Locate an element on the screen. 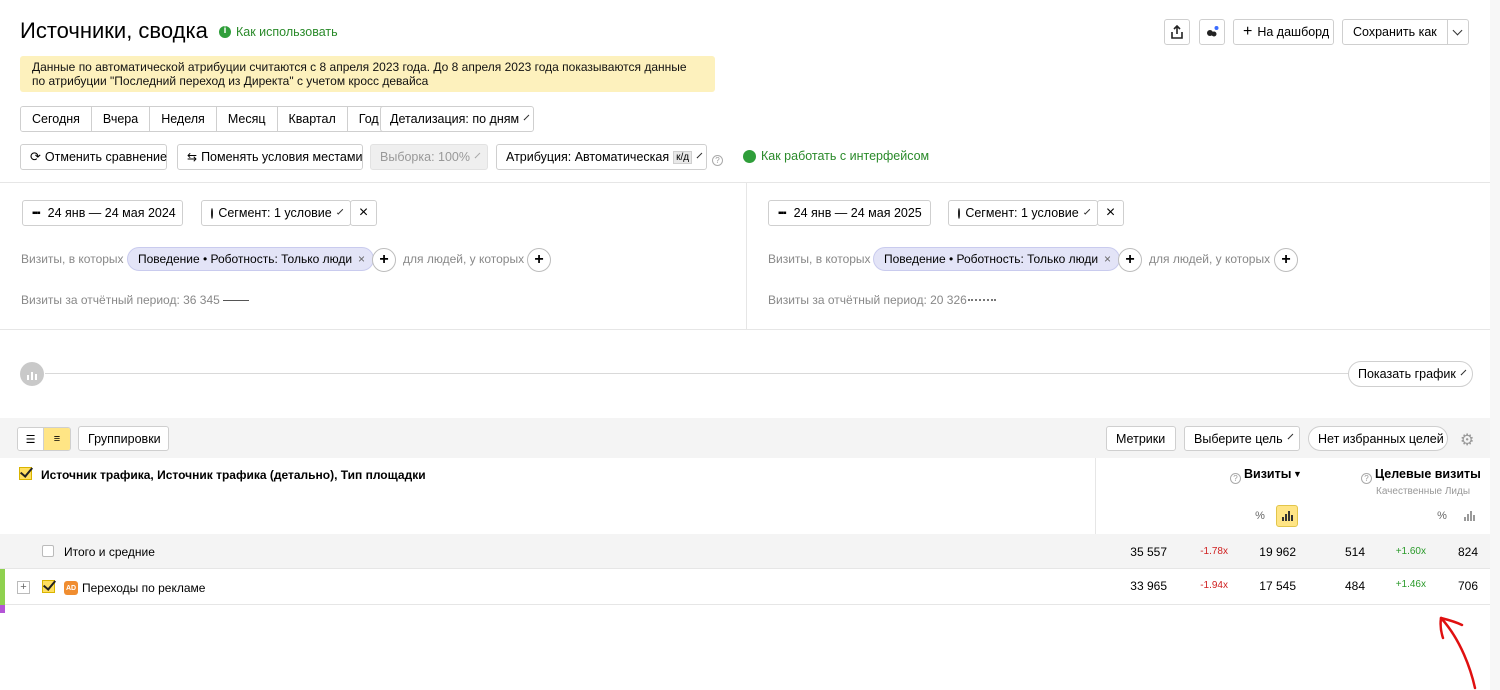 This screenshot has height=690, width=1500. left-segment-label: Сегмент: 1 условие is located at coordinates (275, 213).